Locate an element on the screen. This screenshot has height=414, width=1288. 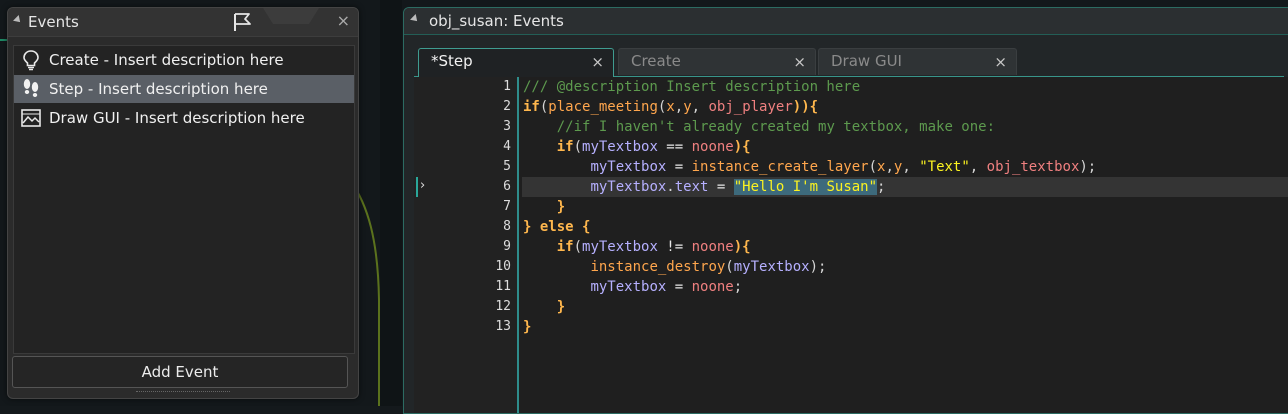
event-label-step: Step - Insert description here is located at coordinates (158, 89).